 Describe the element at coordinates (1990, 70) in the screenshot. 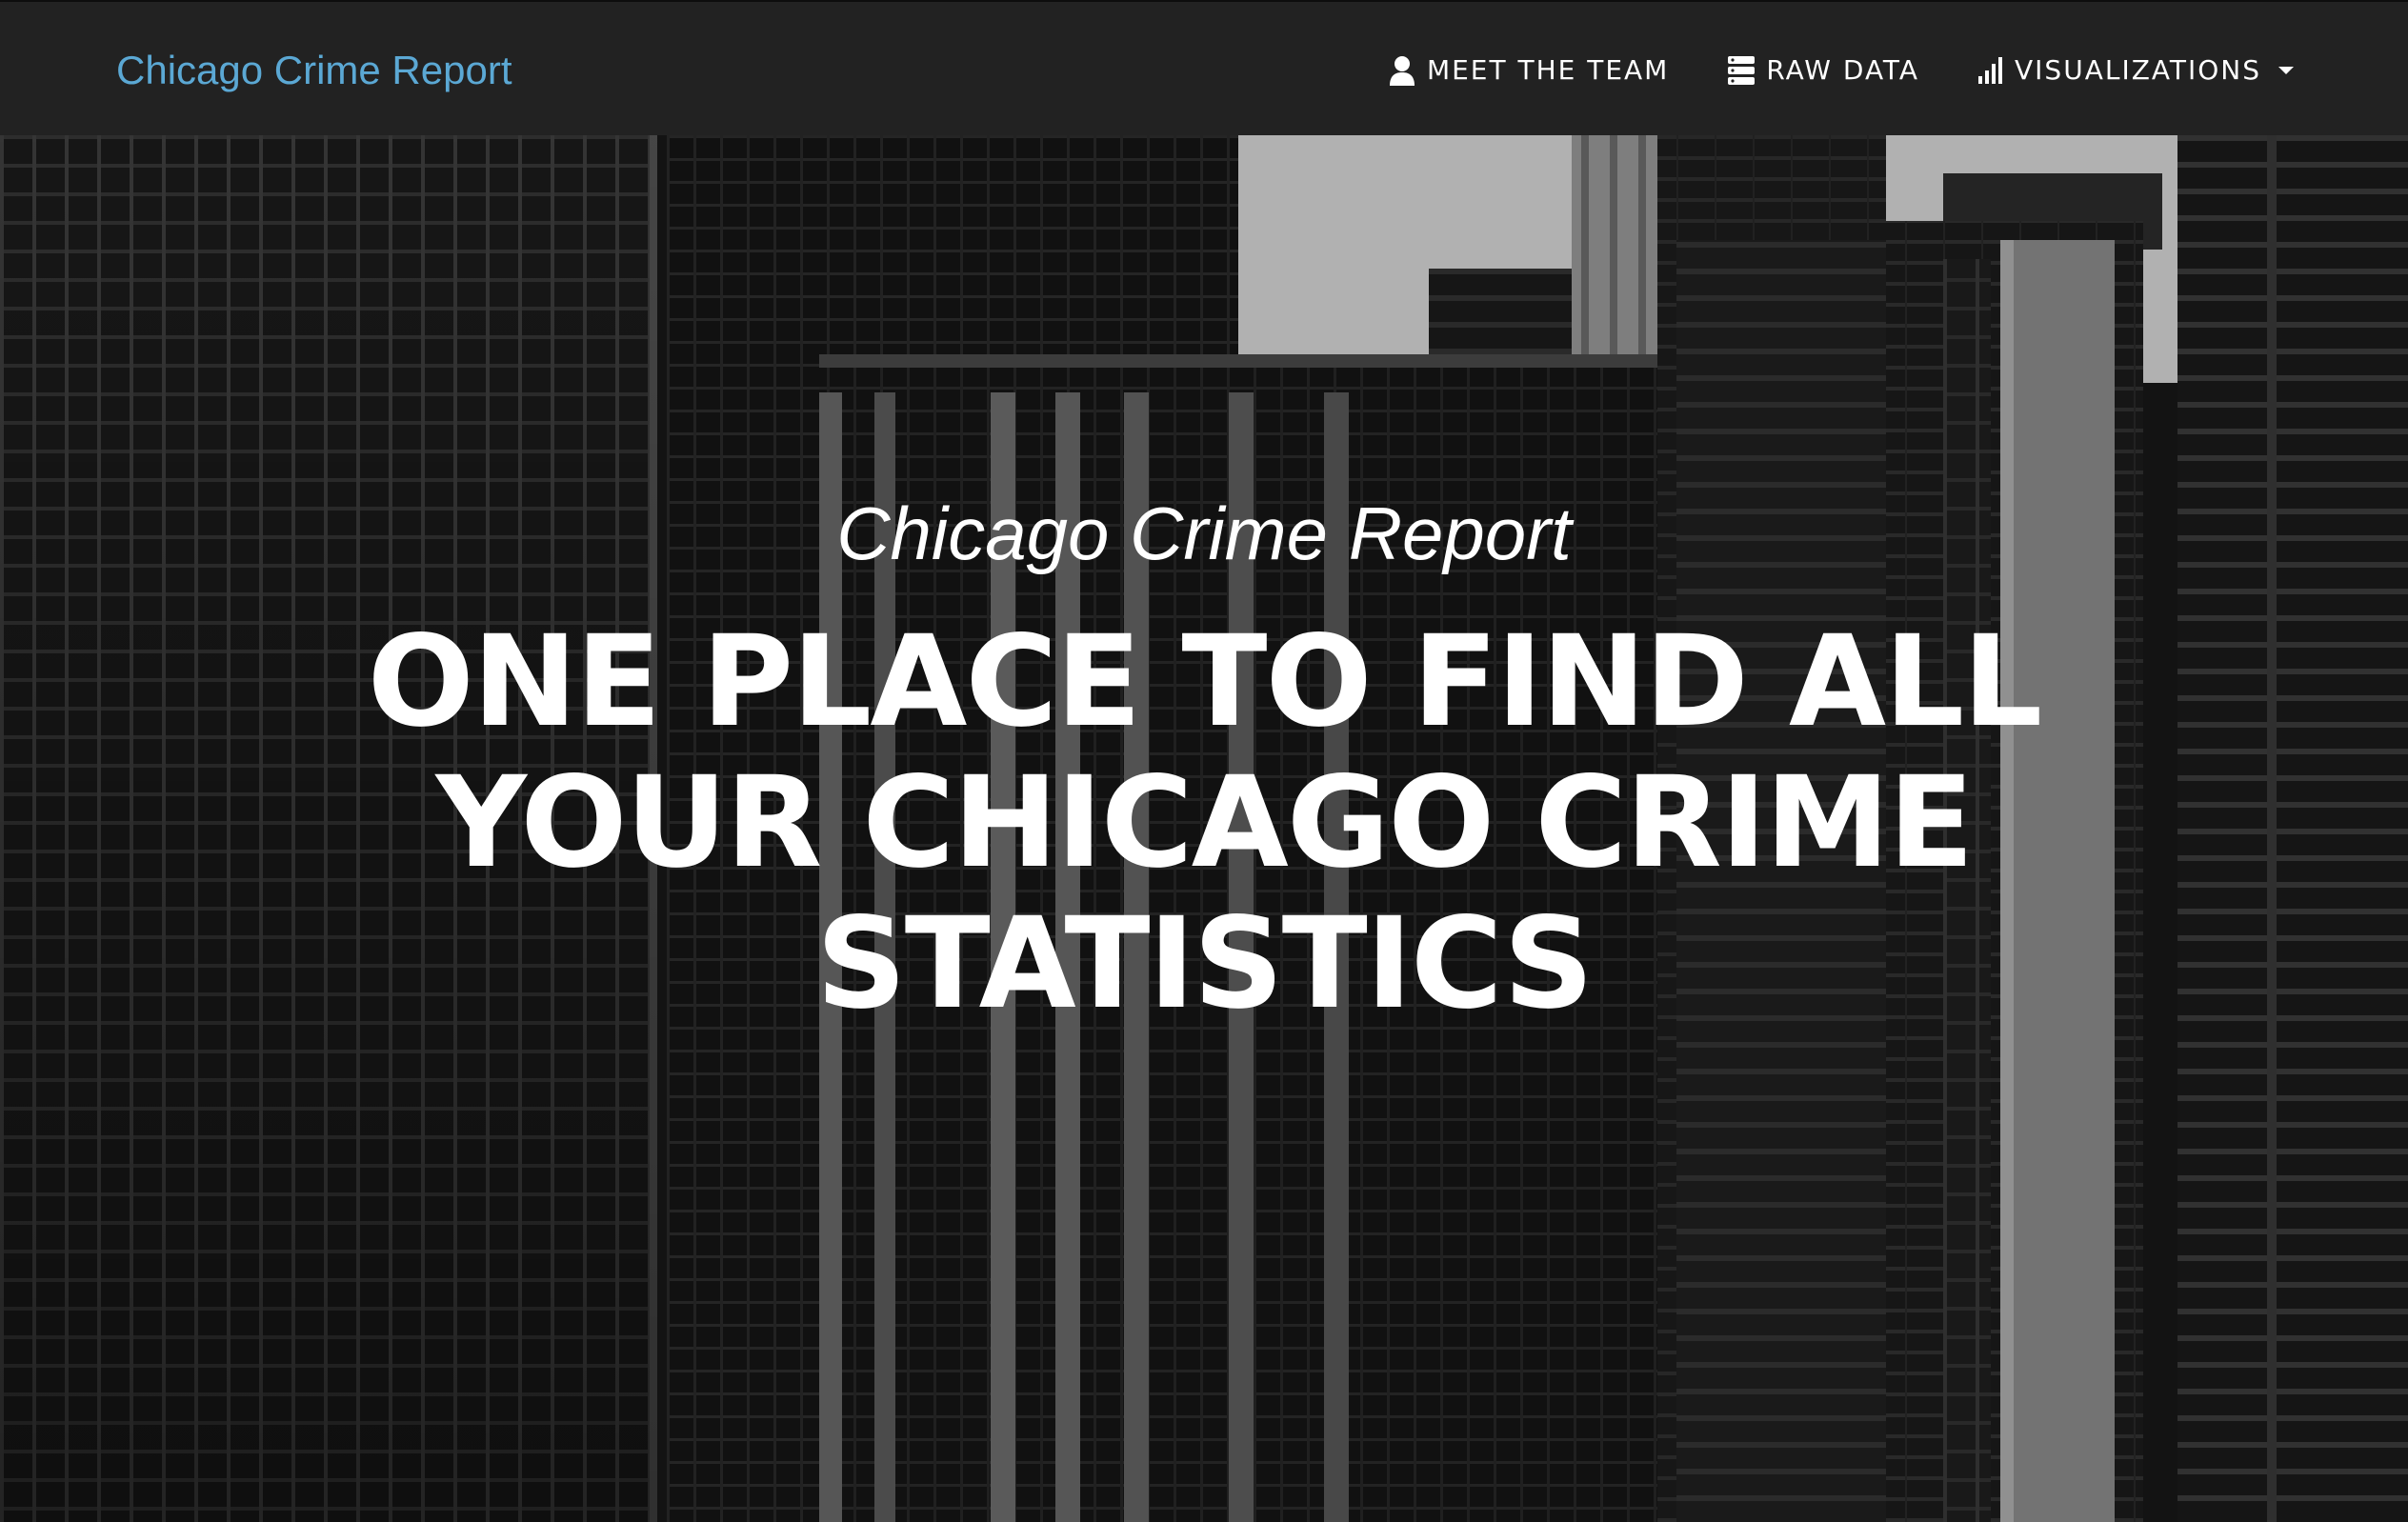

I see `bar-chart-icon` at that location.